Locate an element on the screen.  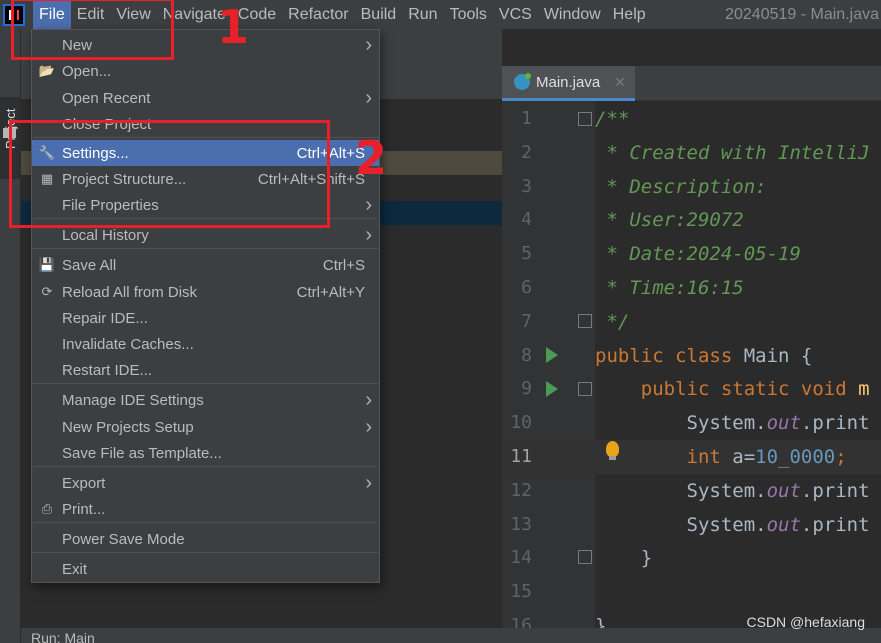
menu-item-label: Open Recent is located at coordinates (106, 98).